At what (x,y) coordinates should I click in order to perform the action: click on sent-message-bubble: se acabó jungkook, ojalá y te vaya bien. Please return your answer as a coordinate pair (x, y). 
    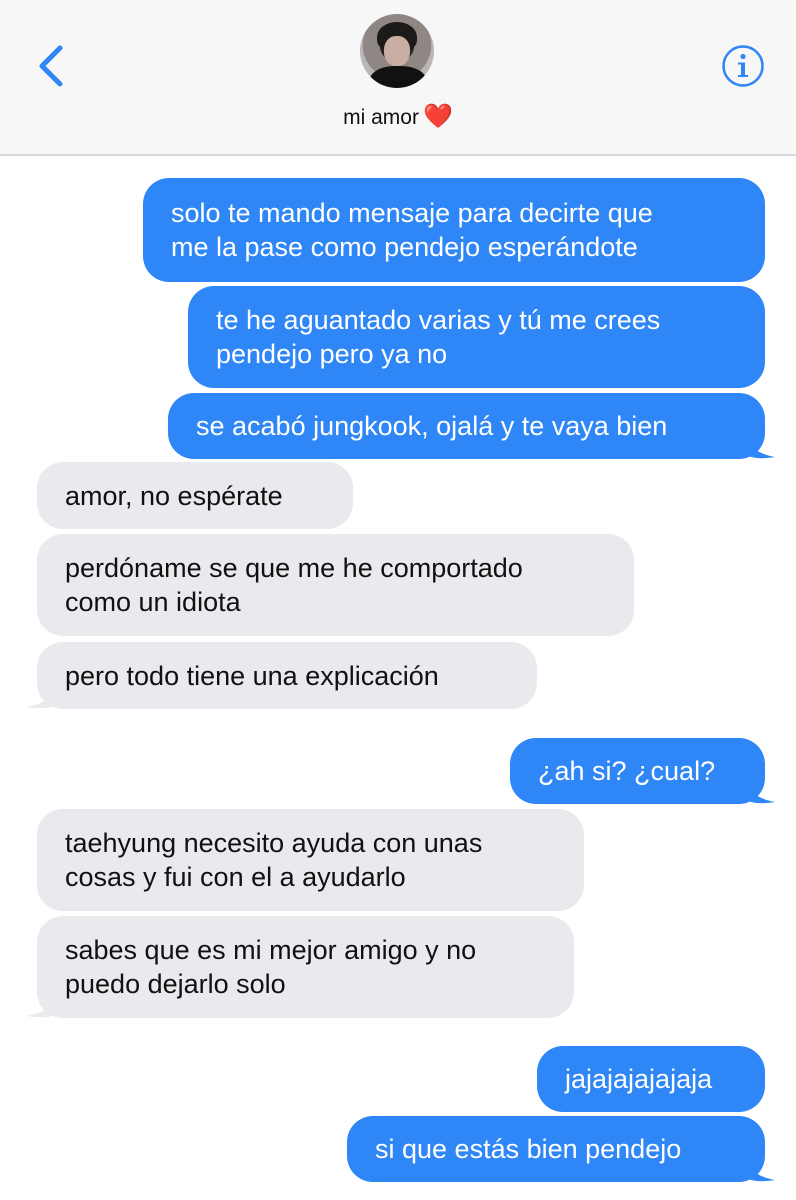
    Looking at the image, I should click on (466, 426).